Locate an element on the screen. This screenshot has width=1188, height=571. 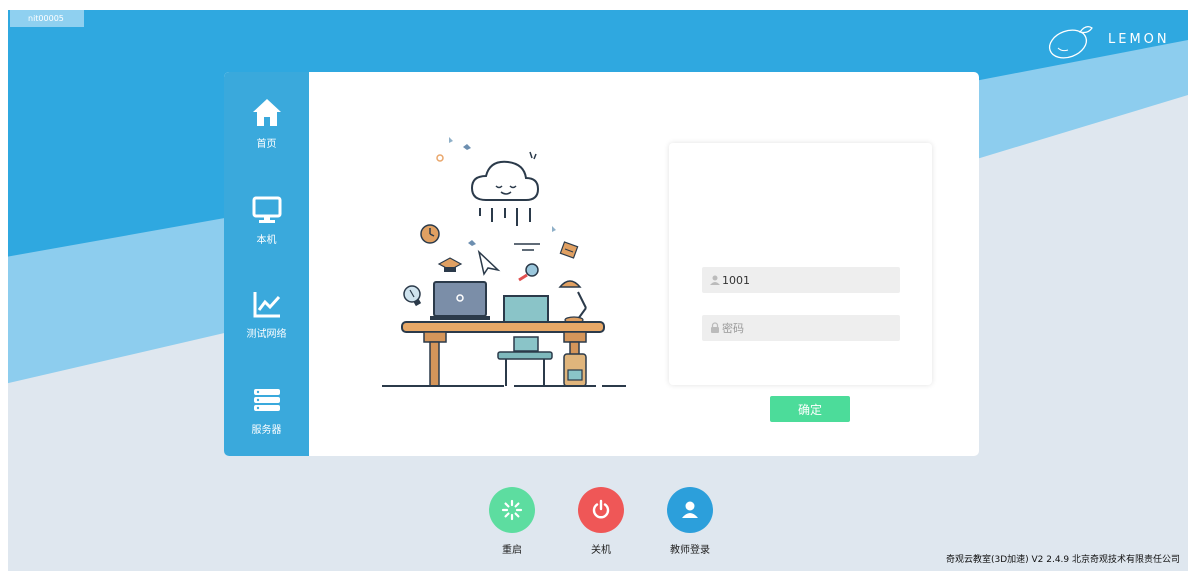
home-icon is located at coordinates (266, 112).